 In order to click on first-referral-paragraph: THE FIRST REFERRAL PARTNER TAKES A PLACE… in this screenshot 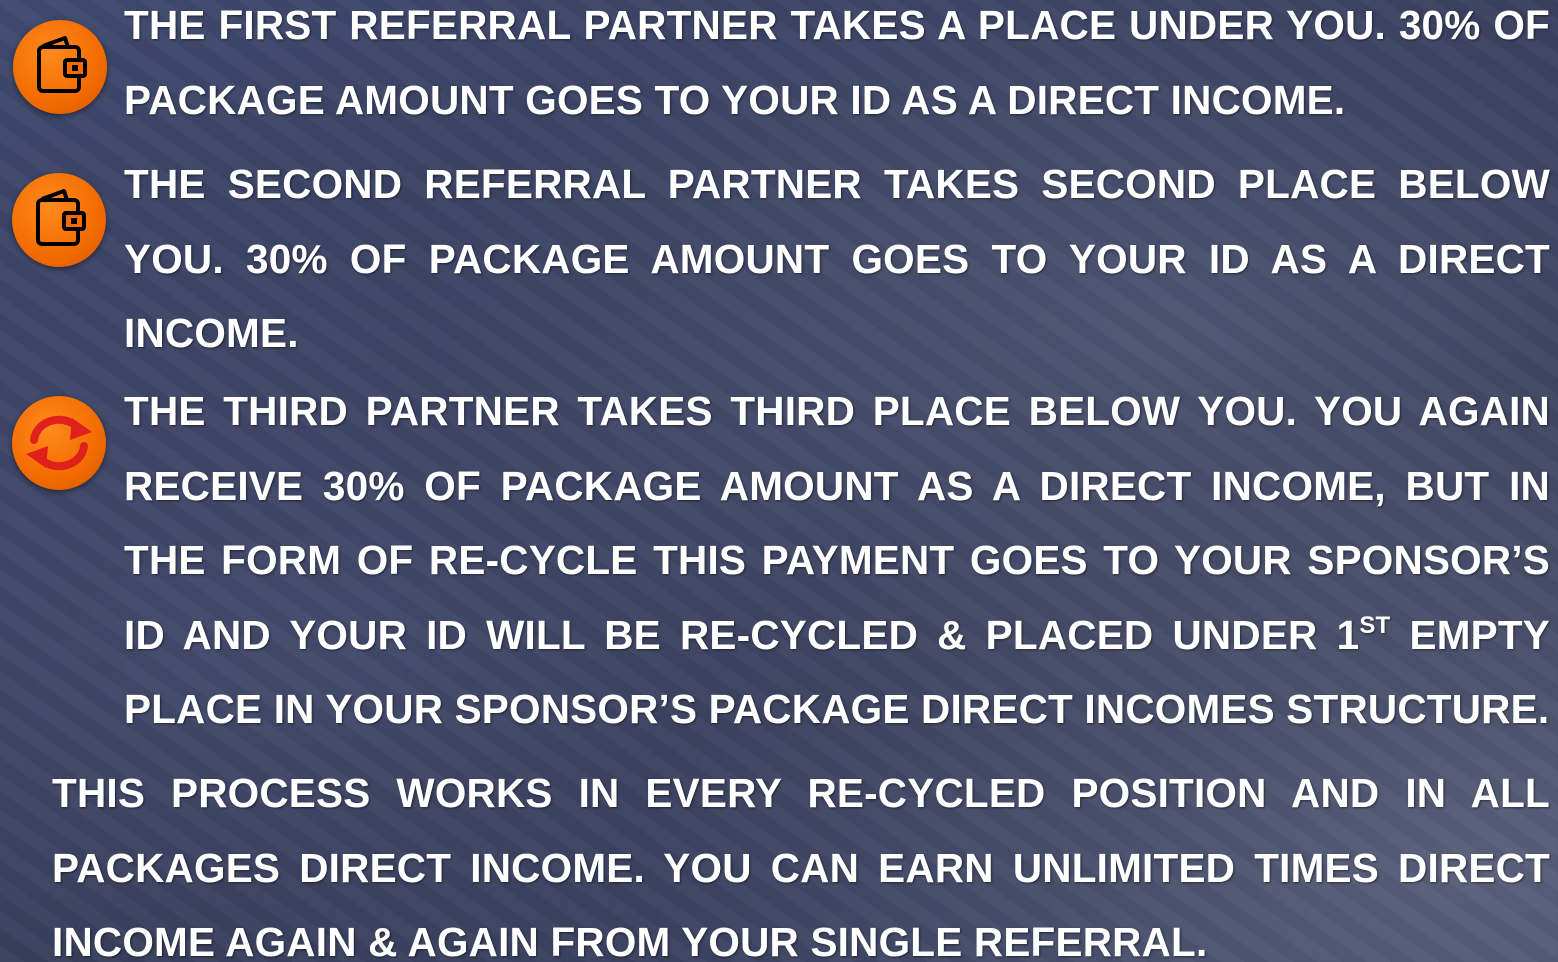, I will do `click(837, 62)`.